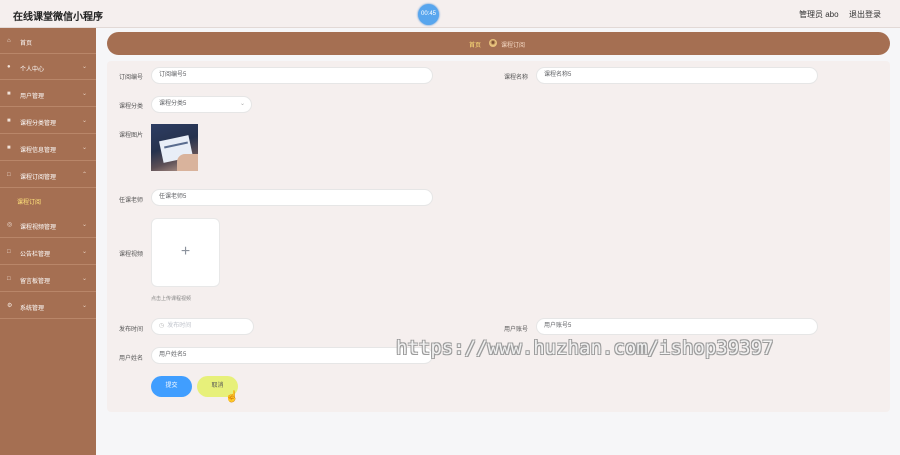 The width and height of the screenshot is (900, 455). I want to click on admin-label: 管理员 abo, so click(819, 14).